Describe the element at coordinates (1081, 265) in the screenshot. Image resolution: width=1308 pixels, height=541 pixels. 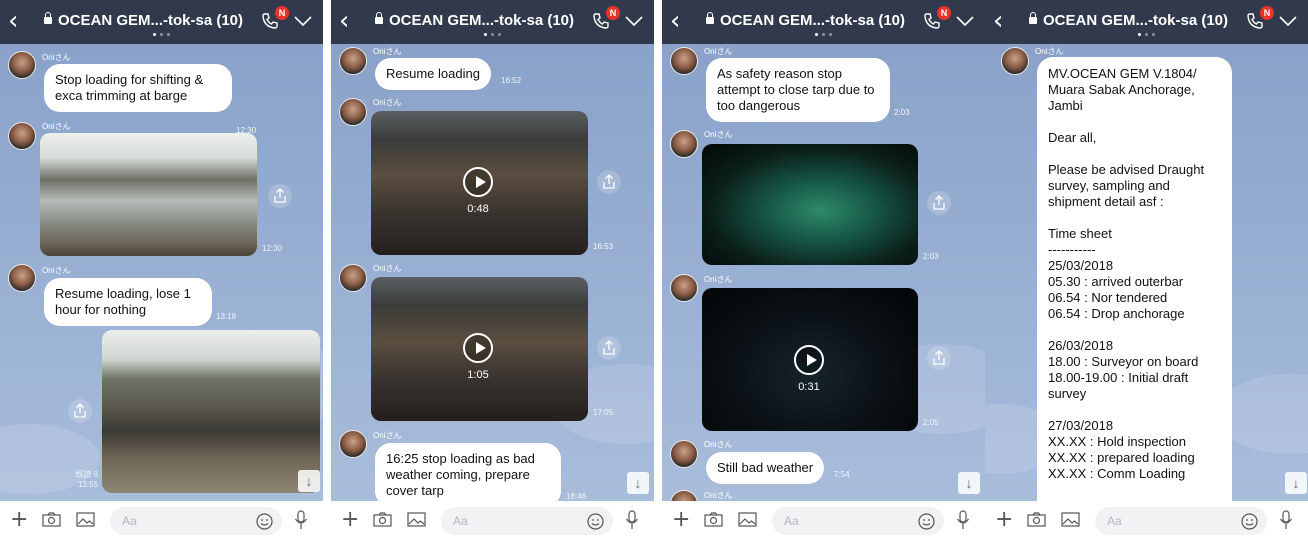
I see `message-line: 25/03/2018` at that location.